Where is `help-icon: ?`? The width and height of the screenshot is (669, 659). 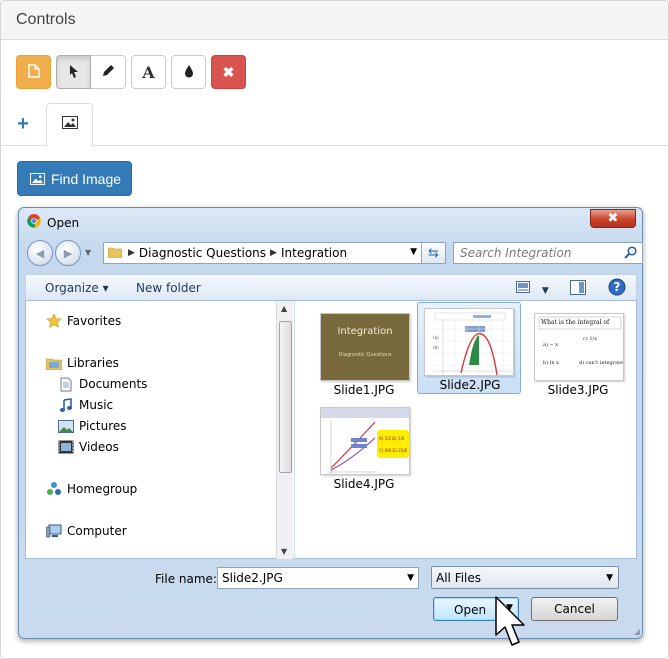
help-icon: ? is located at coordinates (617, 288).